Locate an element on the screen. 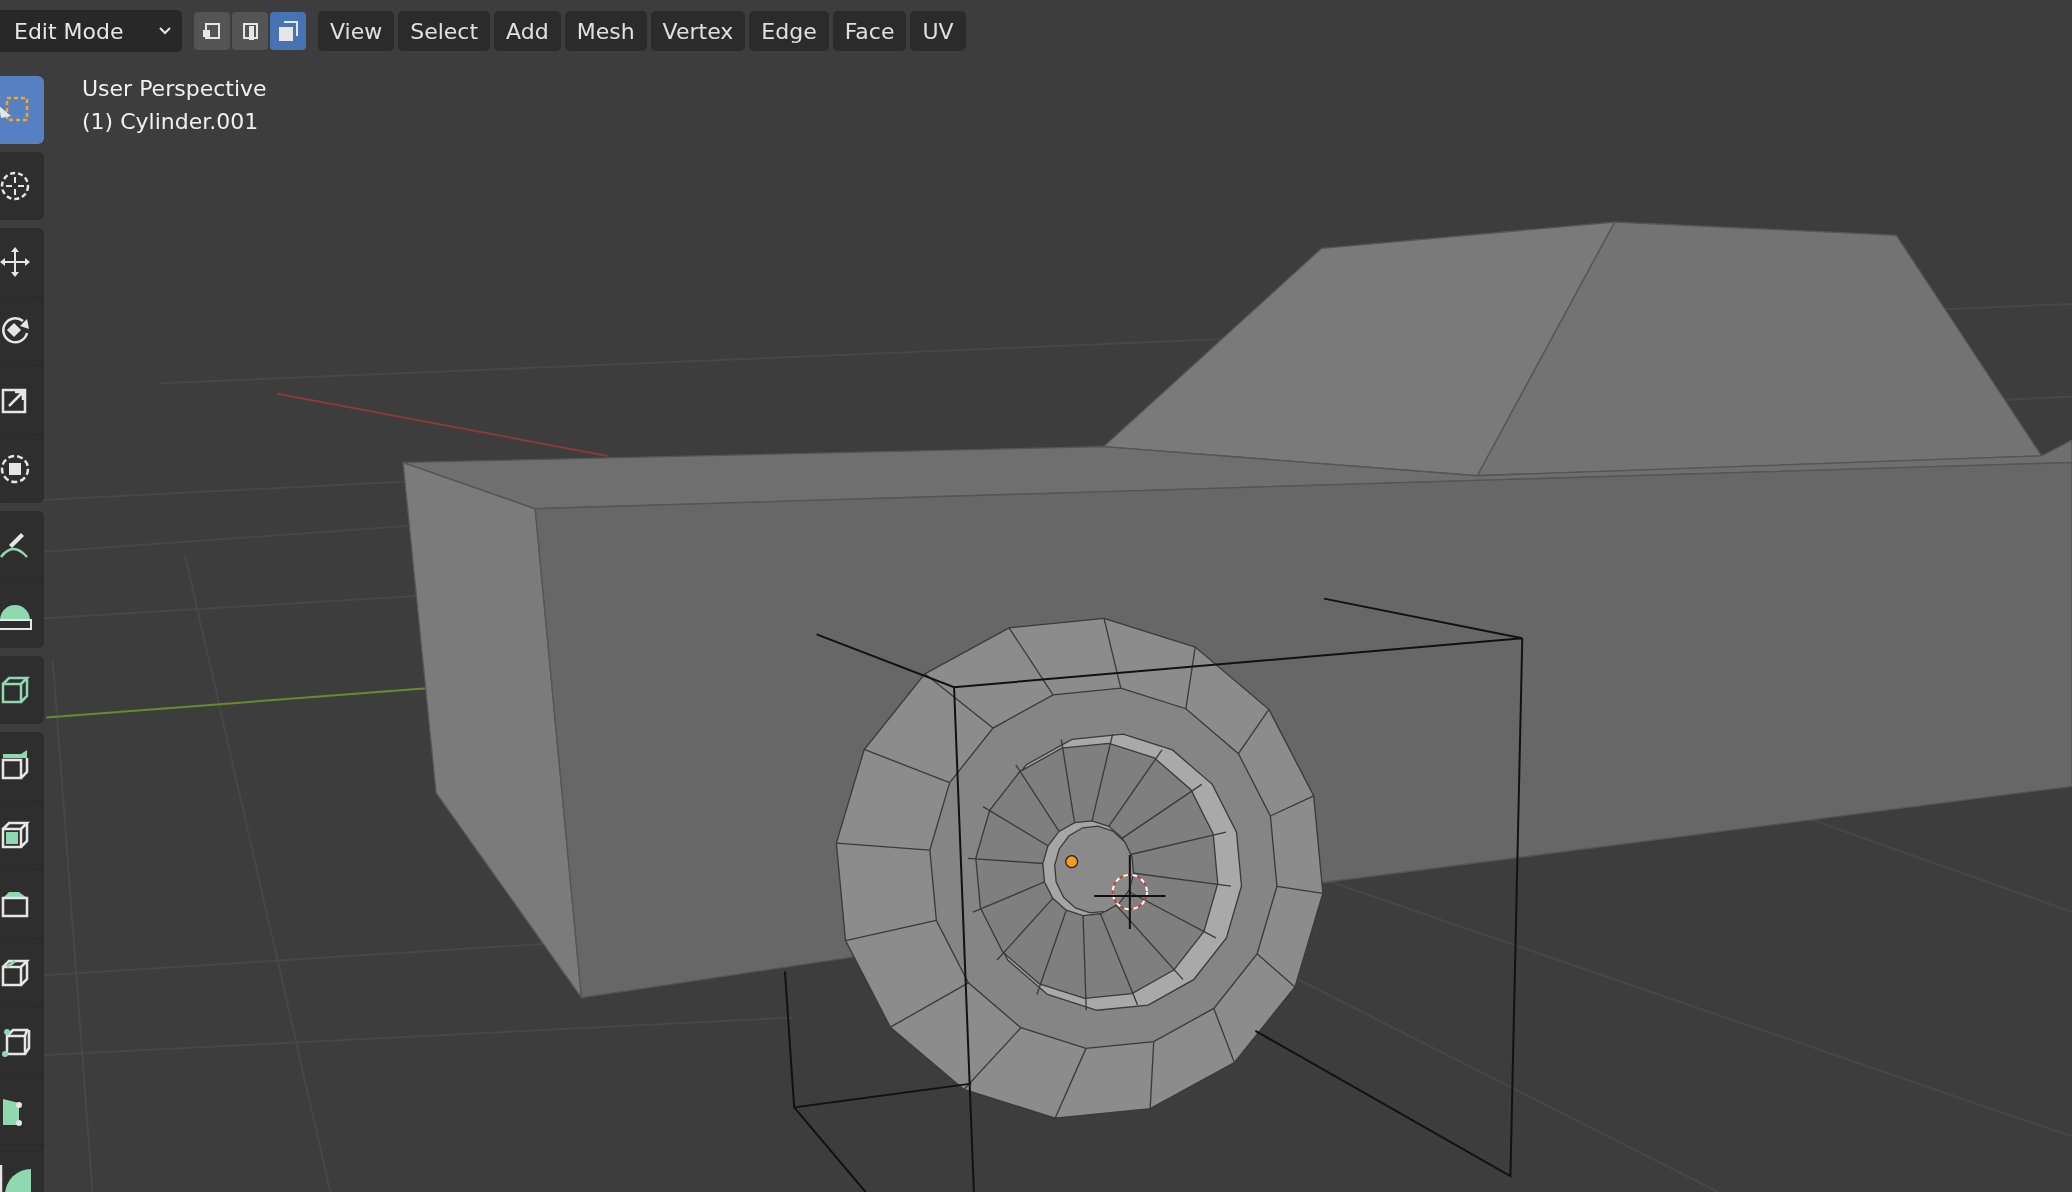 This screenshot has width=2072, height=1192. menu-button: Vertex is located at coordinates (698, 31).